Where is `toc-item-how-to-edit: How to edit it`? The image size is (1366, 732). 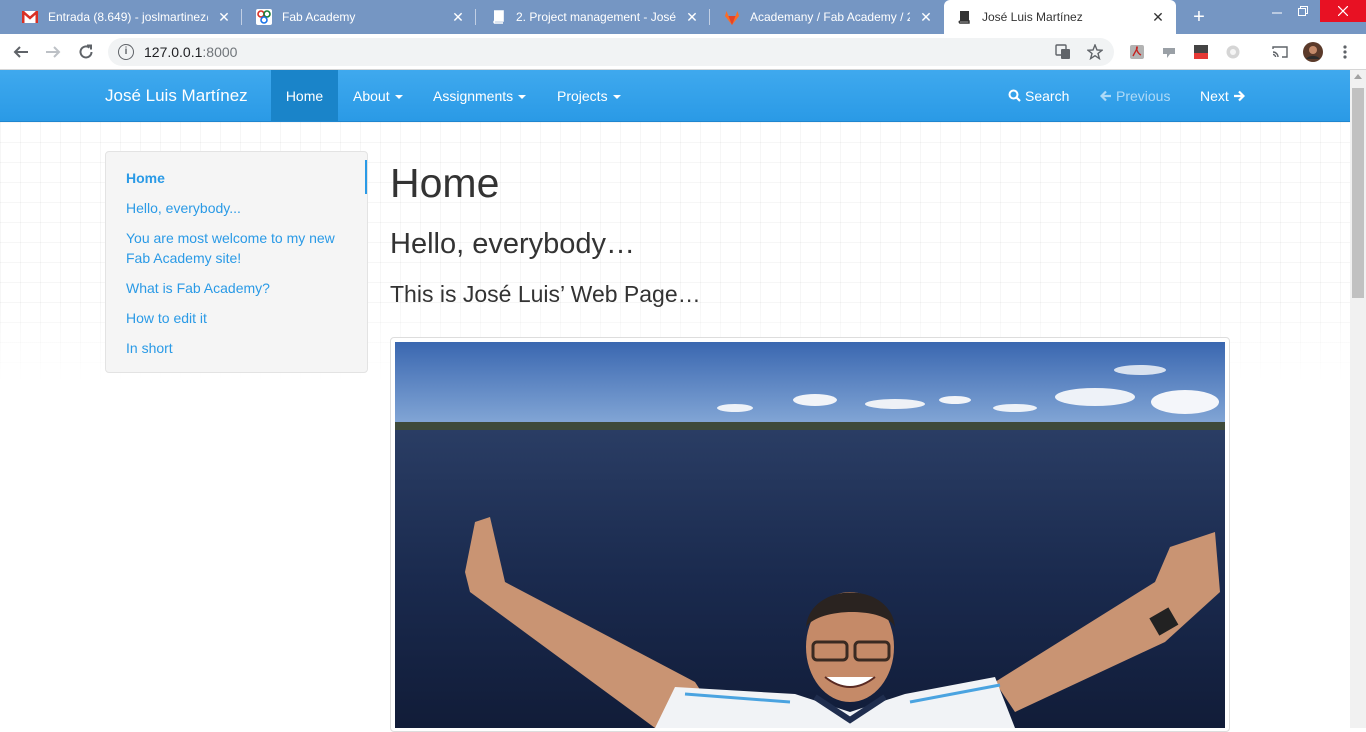 toc-item-how-to-edit: How to edit it is located at coordinates (238, 318).